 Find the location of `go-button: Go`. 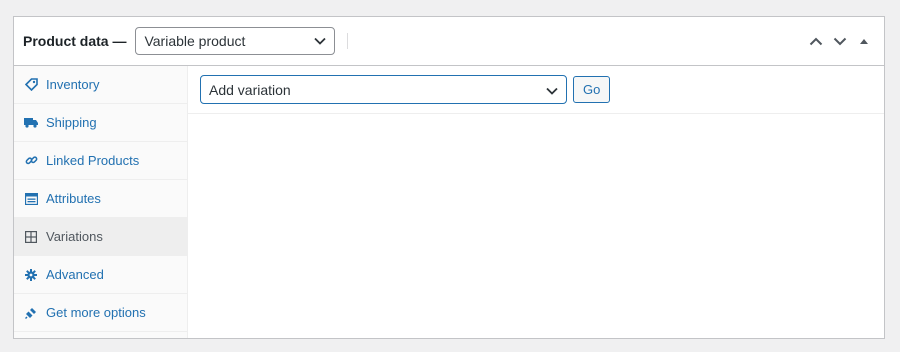

go-button: Go is located at coordinates (592, 89).